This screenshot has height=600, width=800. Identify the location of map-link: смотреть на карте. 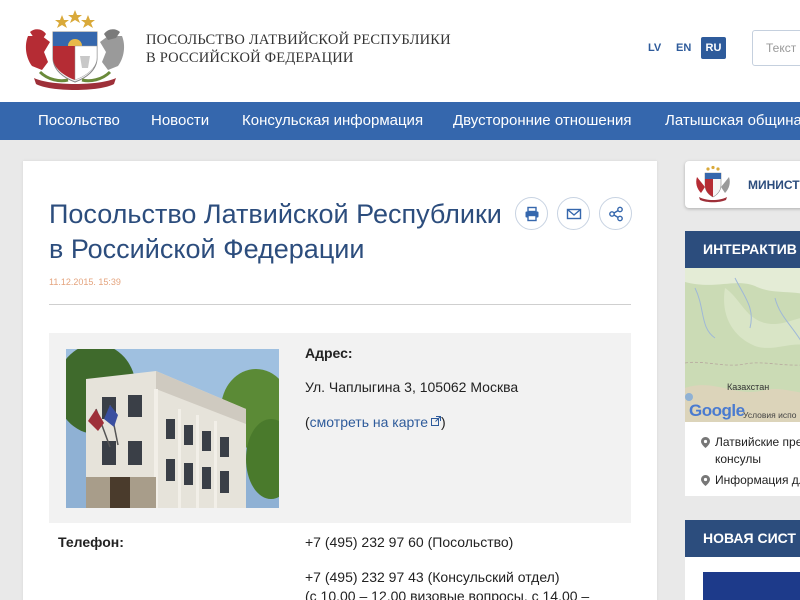
(369, 422).